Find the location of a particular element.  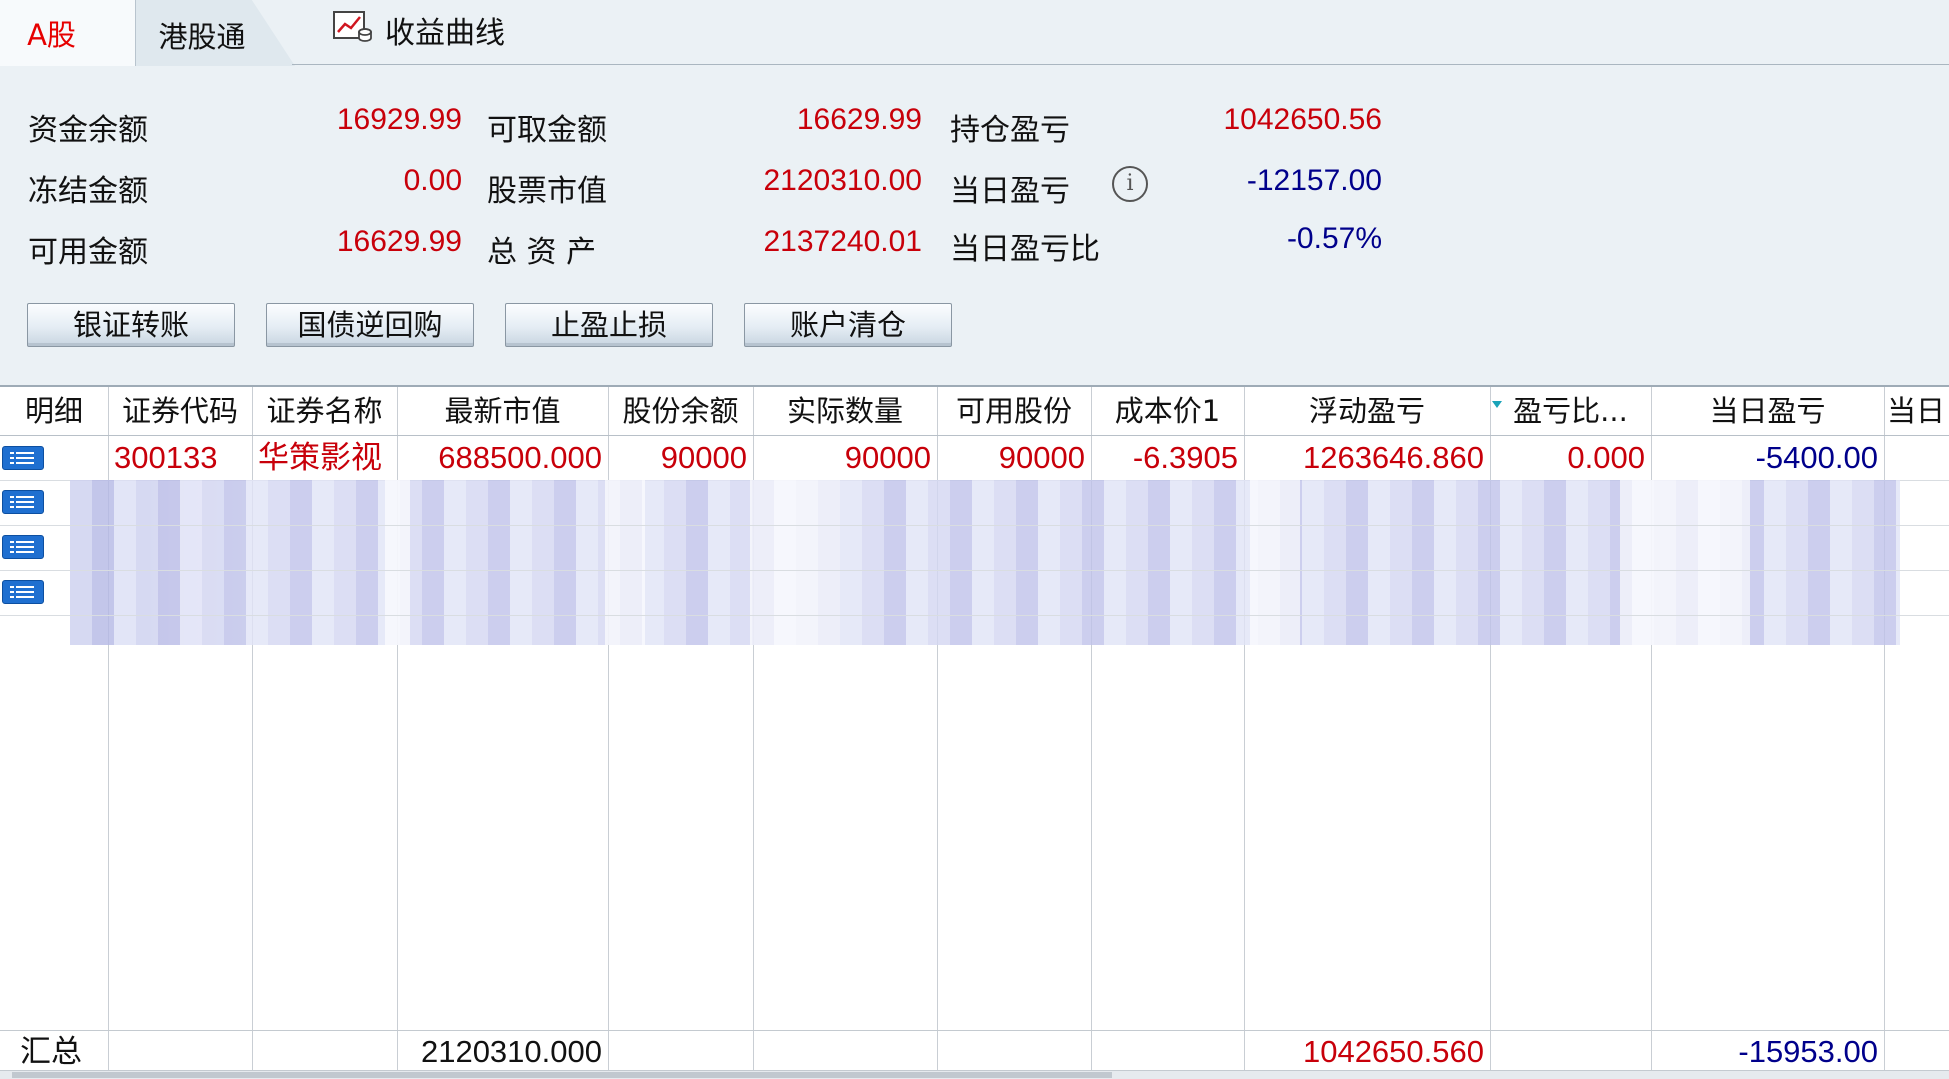

profit-curve-icon is located at coordinates (353, 30).